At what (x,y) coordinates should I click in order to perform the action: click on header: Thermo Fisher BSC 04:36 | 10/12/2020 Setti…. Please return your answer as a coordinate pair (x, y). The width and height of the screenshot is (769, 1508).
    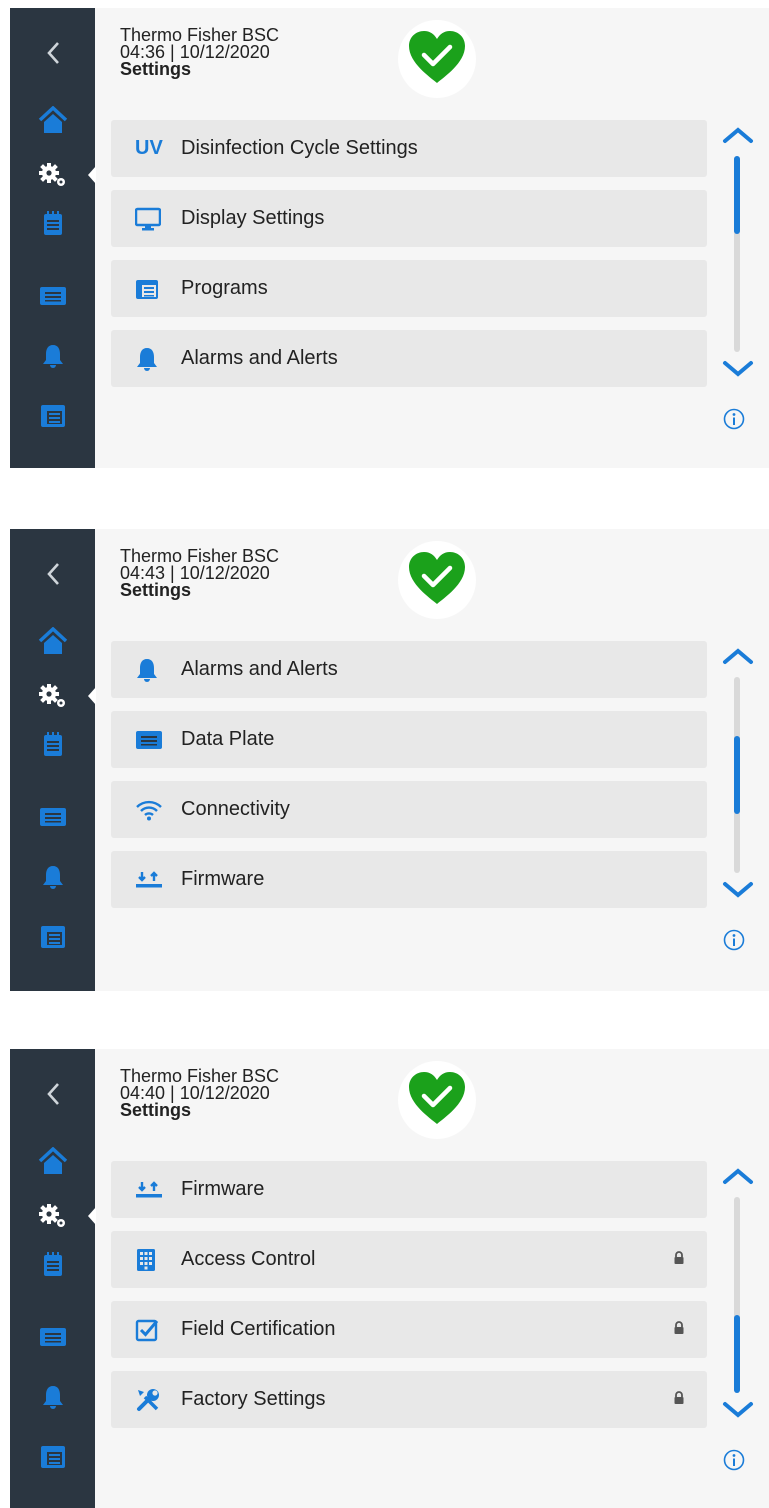
    Looking at the image, I should click on (199, 52).